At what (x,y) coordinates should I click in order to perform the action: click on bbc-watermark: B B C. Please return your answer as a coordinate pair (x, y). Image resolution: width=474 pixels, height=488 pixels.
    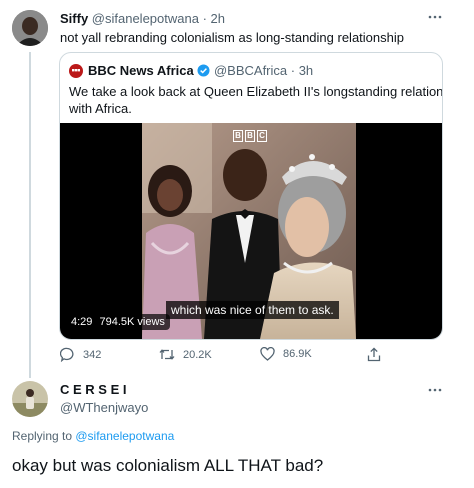
    Looking at the image, I should click on (250, 136).